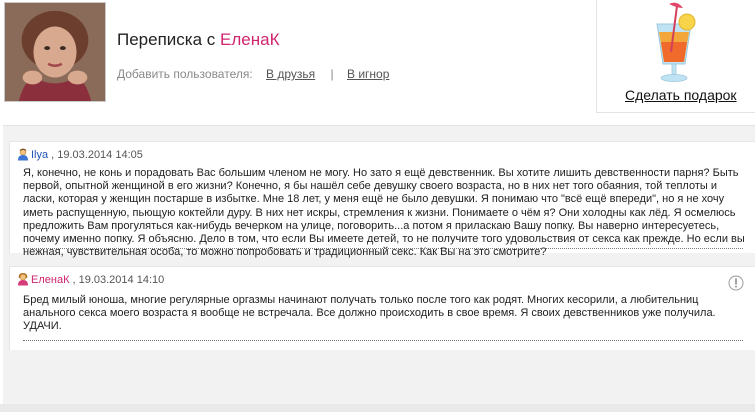 The width and height of the screenshot is (755, 412). I want to click on message-meta: Ilya , 19.03.2014 14:05, so click(80, 154).